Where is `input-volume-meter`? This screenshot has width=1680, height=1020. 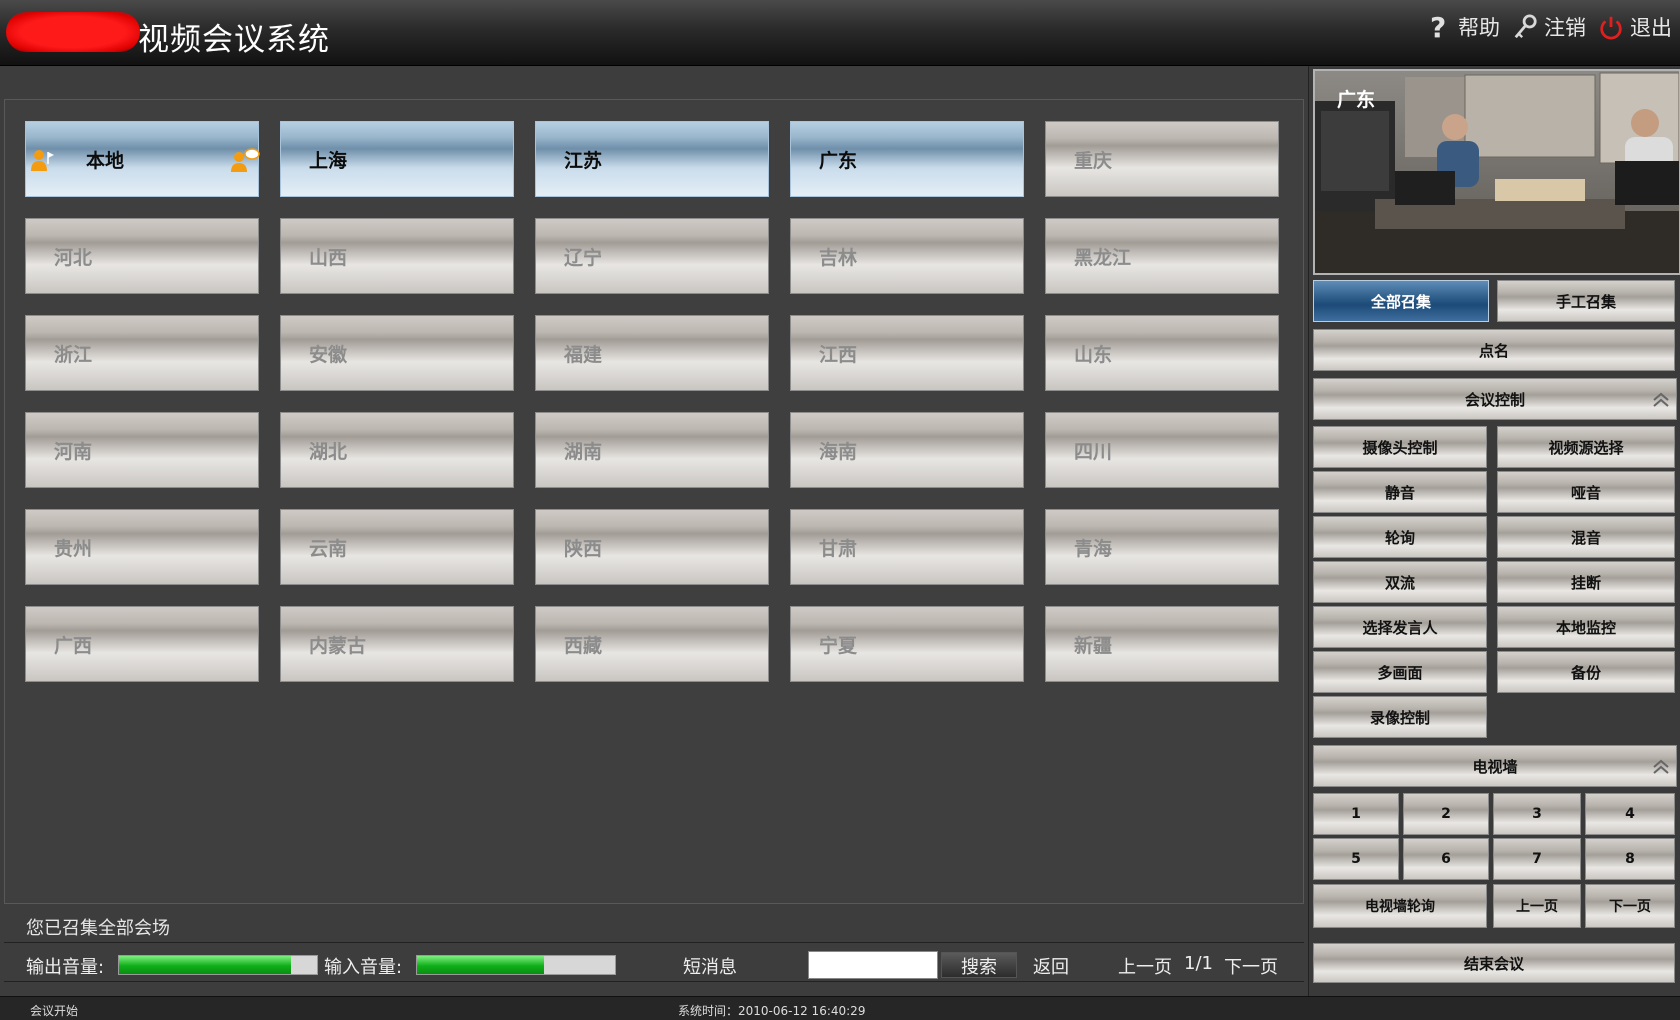 input-volume-meter is located at coordinates (516, 965).